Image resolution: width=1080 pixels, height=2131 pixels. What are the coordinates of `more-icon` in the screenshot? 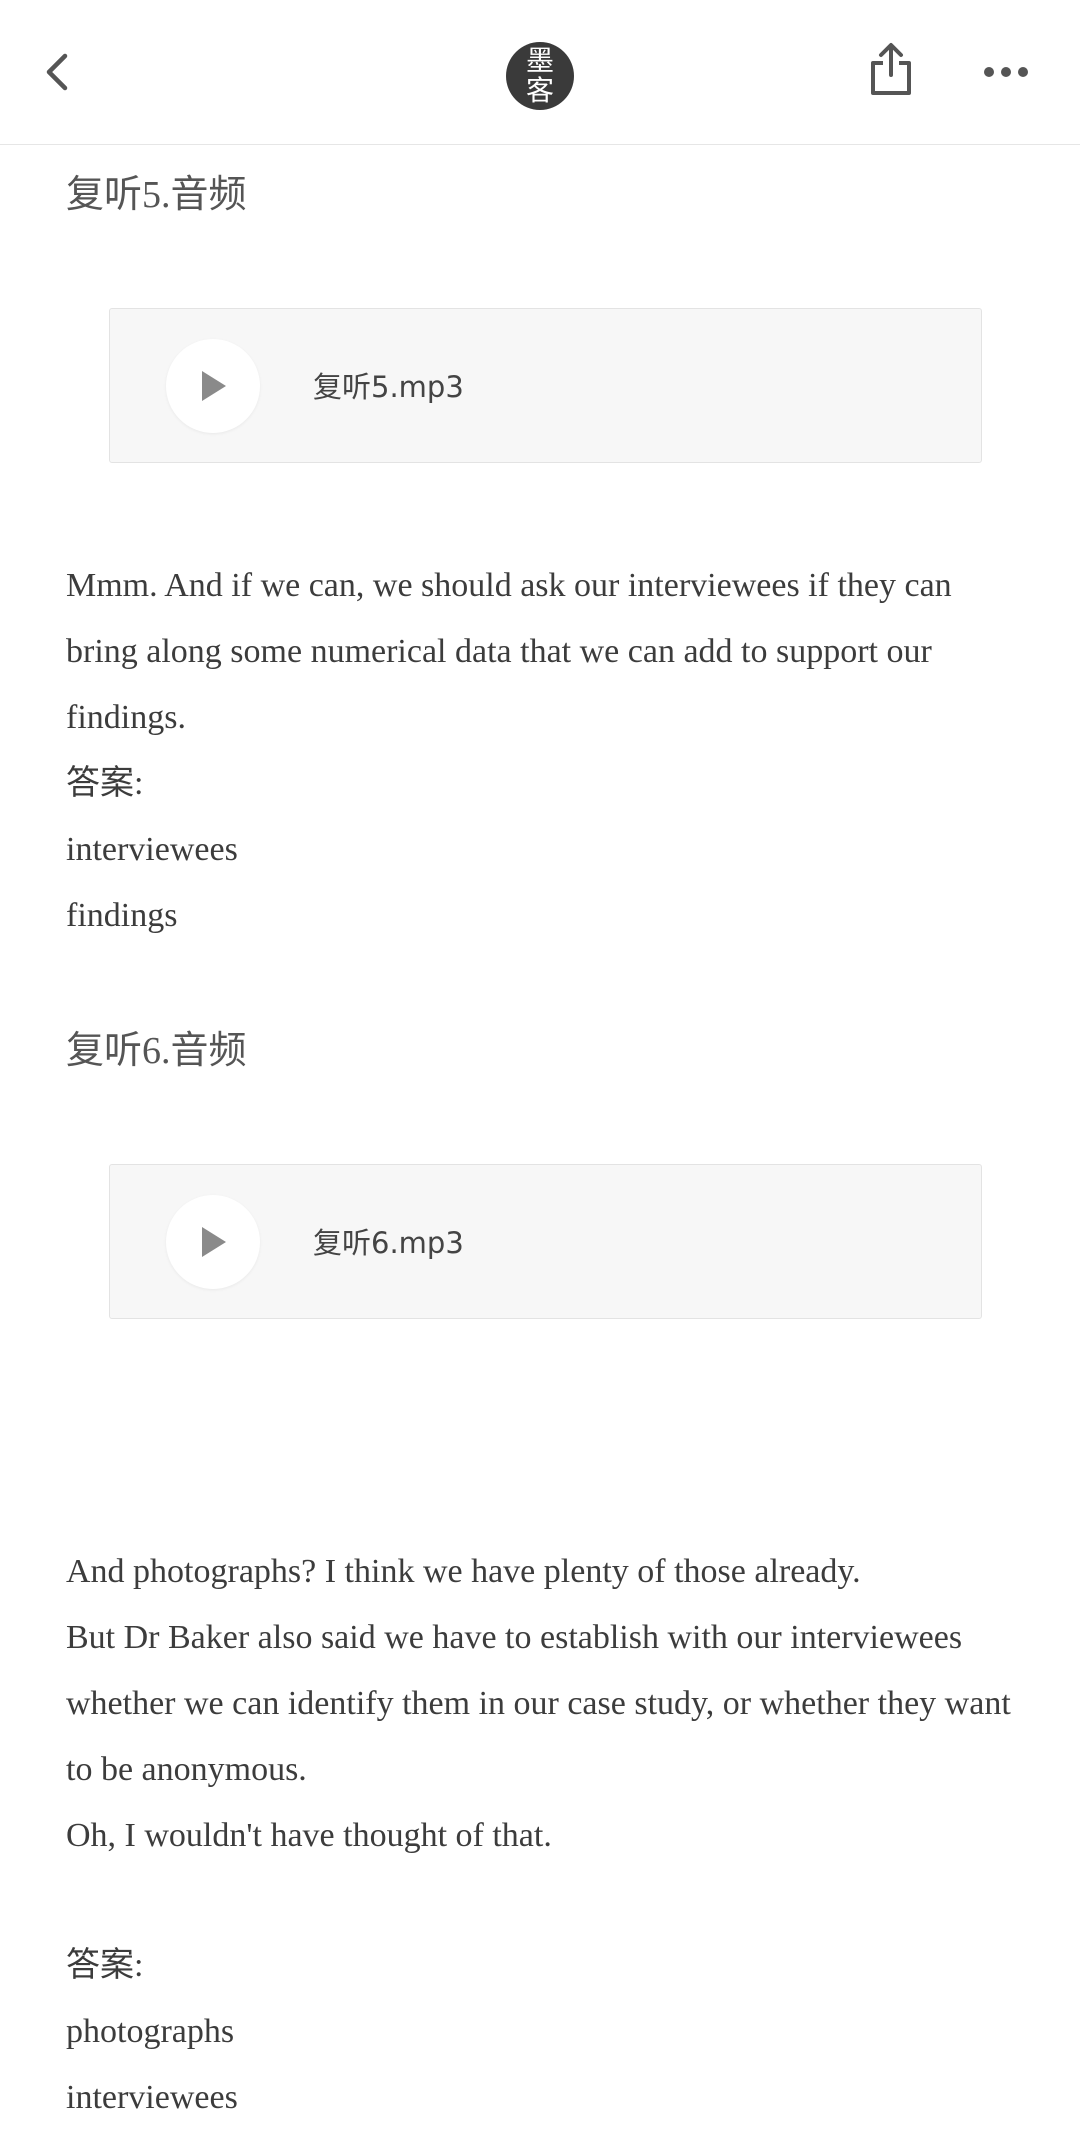 It's located at (1006, 72).